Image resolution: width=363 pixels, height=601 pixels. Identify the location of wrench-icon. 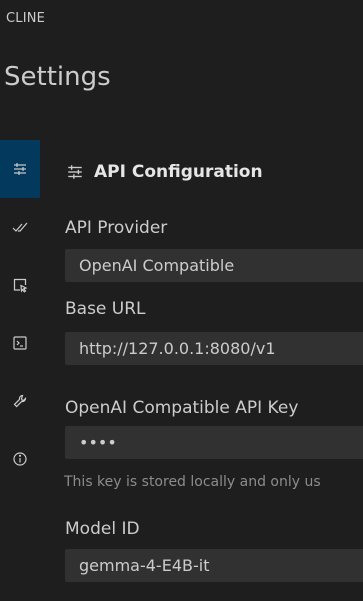
(20, 401).